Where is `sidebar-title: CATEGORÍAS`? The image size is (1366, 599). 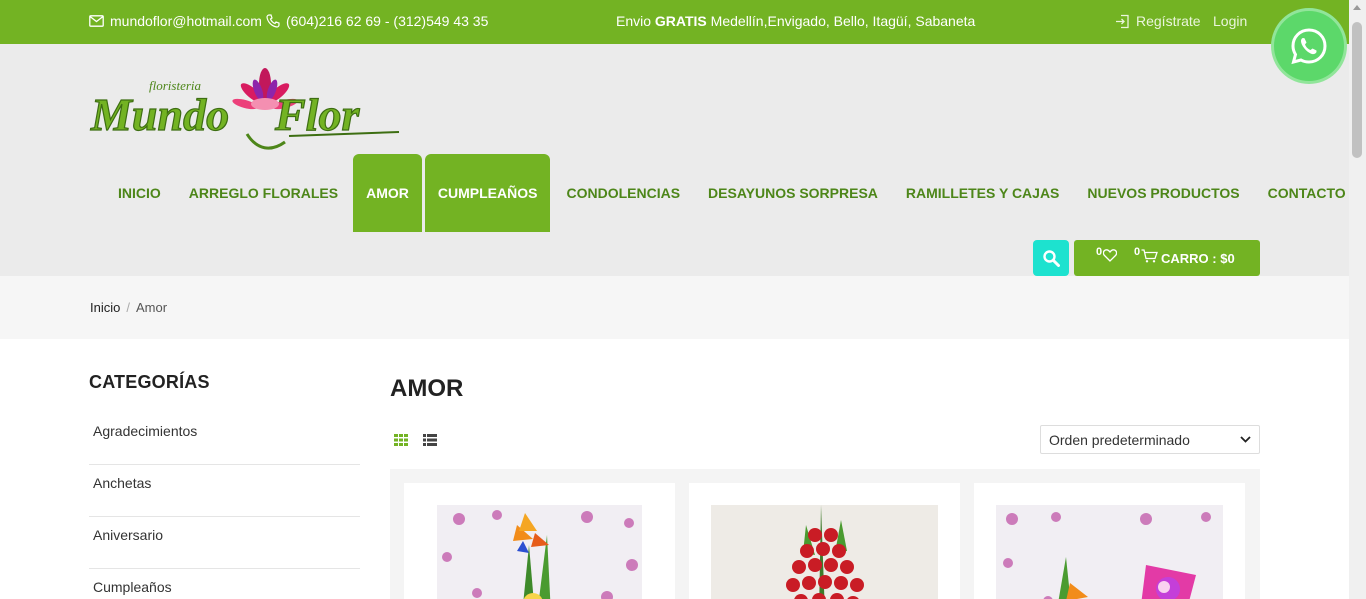
sidebar-title: CATEGORÍAS is located at coordinates (149, 382).